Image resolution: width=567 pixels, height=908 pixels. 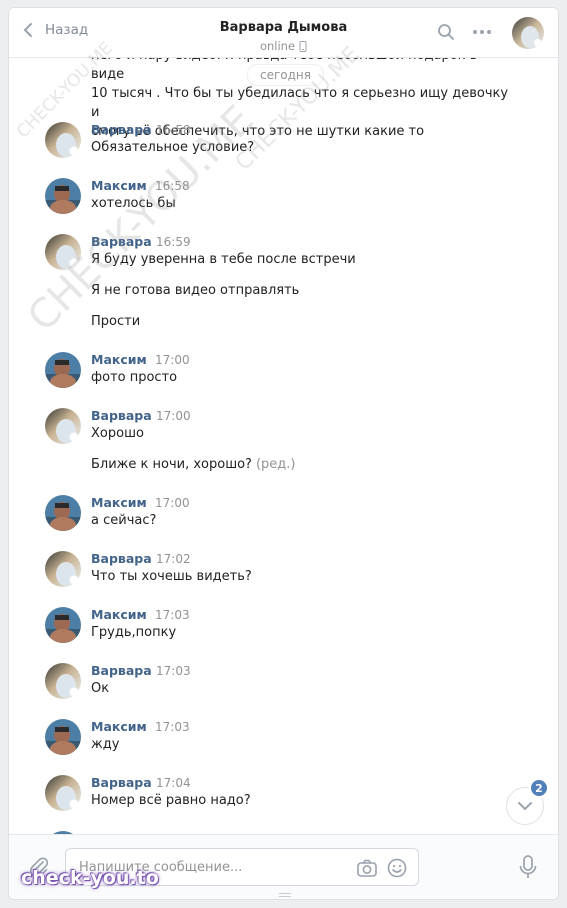 I want to click on more-dots-icon, so click(x=482, y=32).